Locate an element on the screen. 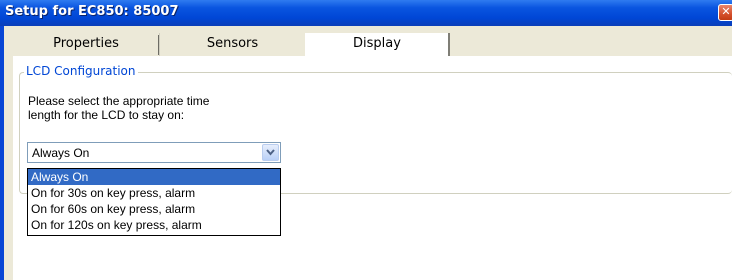 Image resolution: width=732 pixels, height=280 pixels. prompt-line: length for the LCD to stay on: is located at coordinates (106, 115).